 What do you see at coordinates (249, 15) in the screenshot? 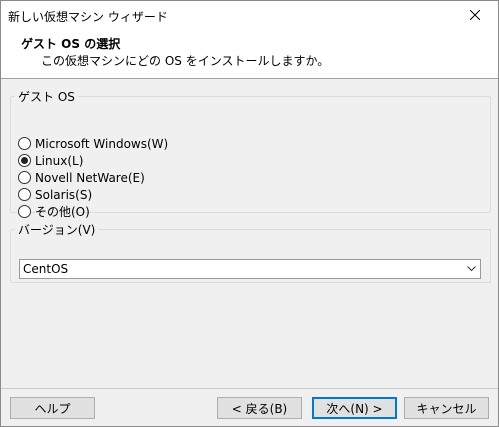
I see `title-bar: 新しい仮想マシン ウィザード` at bounding box center [249, 15].